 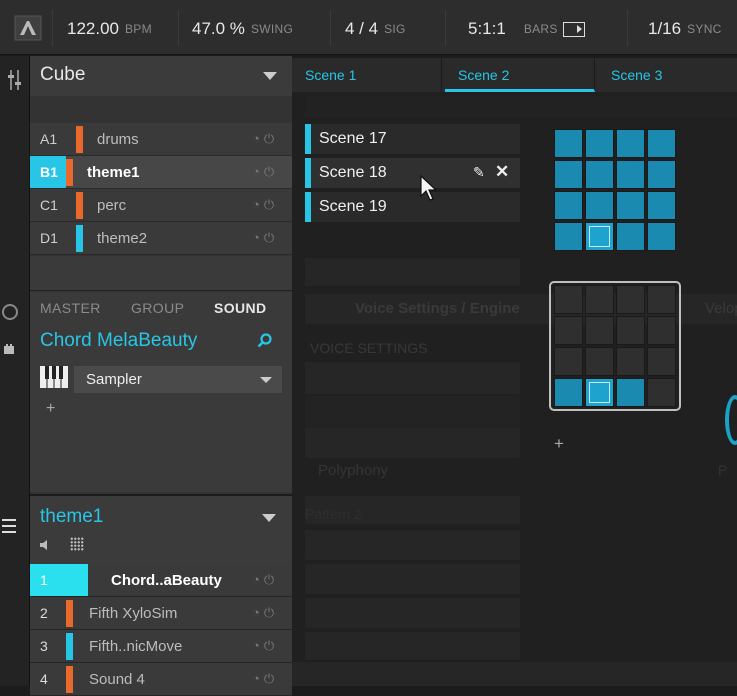 What do you see at coordinates (72, 516) in the screenshot?
I see `group-panel-title: theme1` at bounding box center [72, 516].